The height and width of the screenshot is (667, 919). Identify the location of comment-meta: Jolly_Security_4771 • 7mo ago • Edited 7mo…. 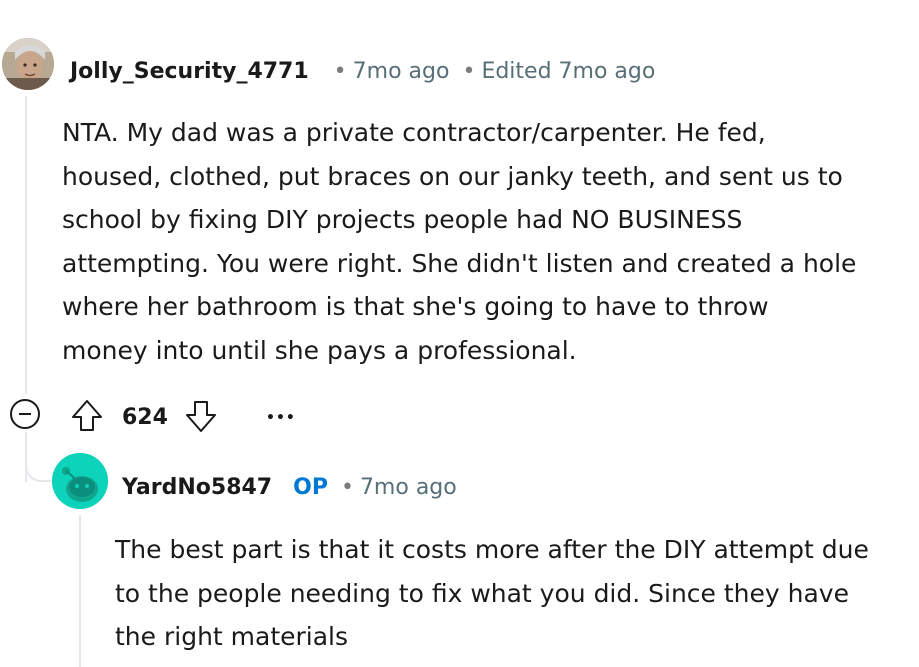
(362, 72).